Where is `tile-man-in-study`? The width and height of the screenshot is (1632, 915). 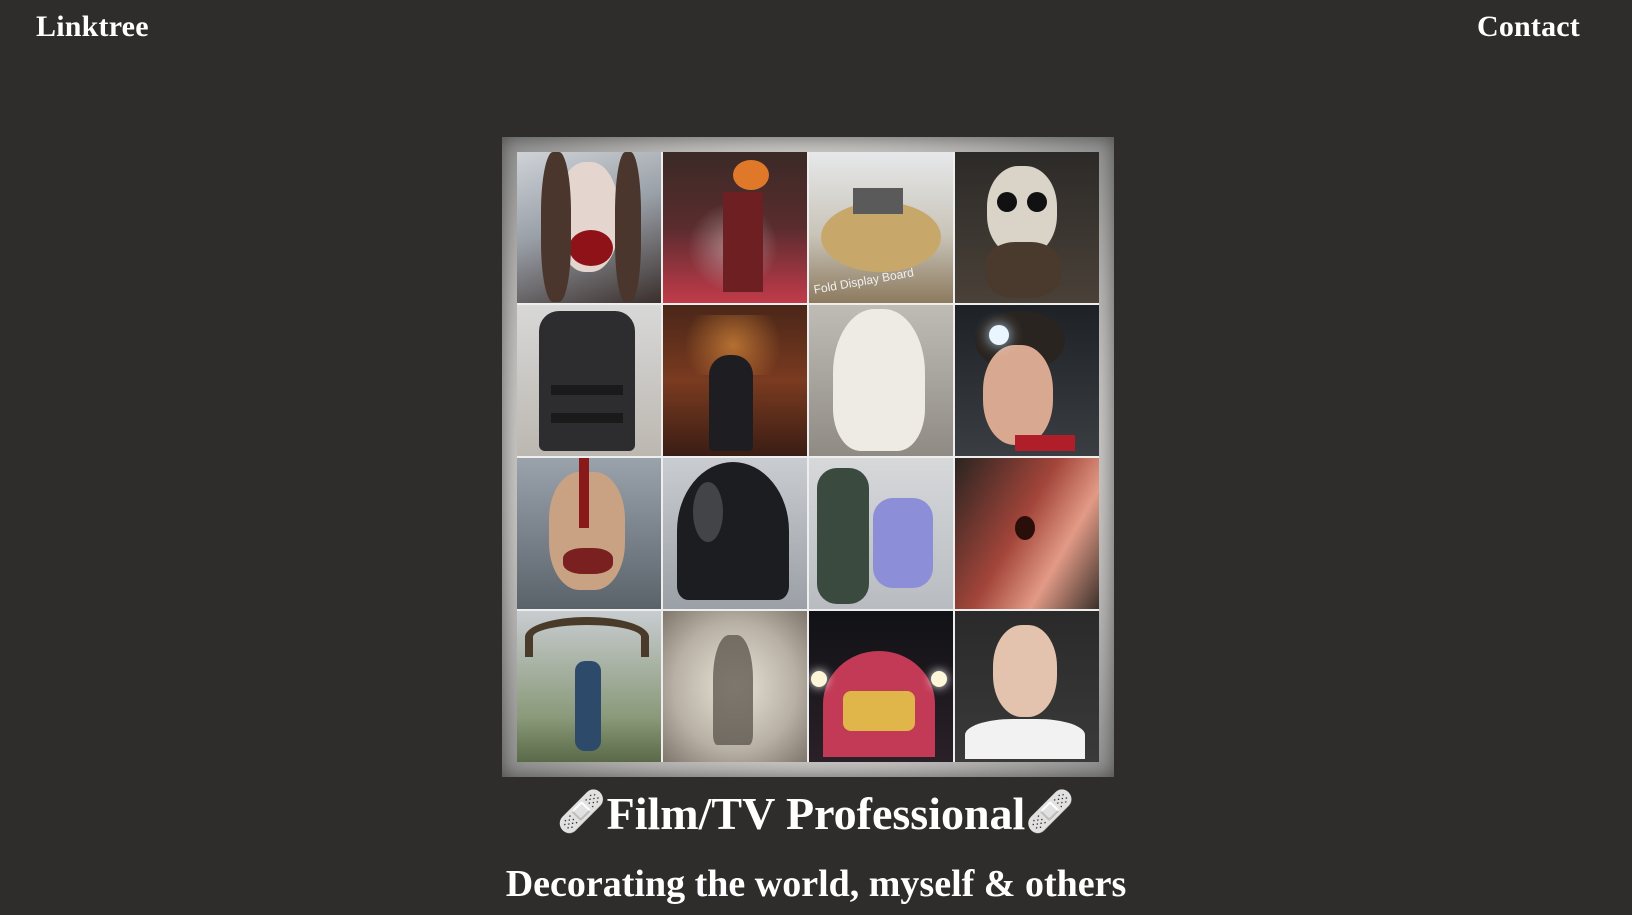 tile-man-in-study is located at coordinates (735, 380).